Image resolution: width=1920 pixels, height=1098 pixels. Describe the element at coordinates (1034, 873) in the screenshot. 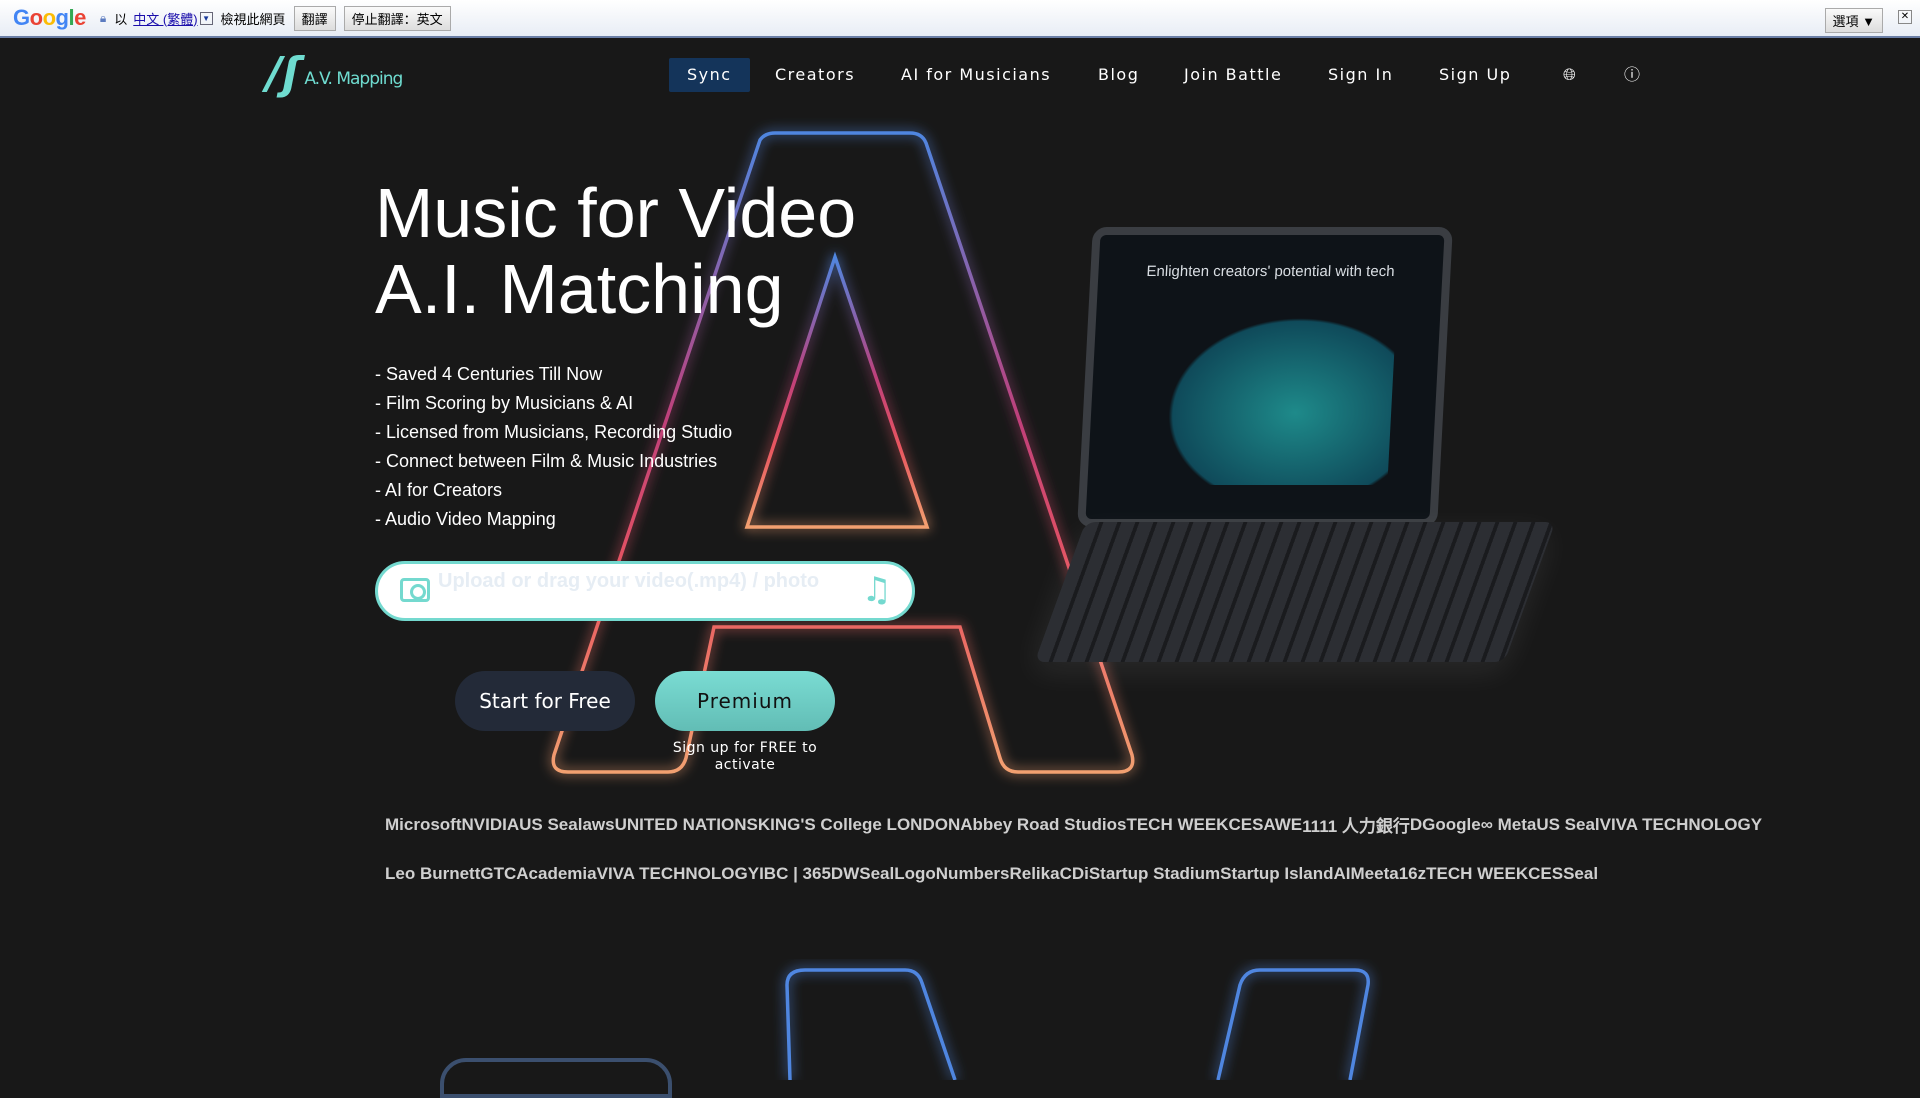

I see `partner-logo: Relika` at that location.